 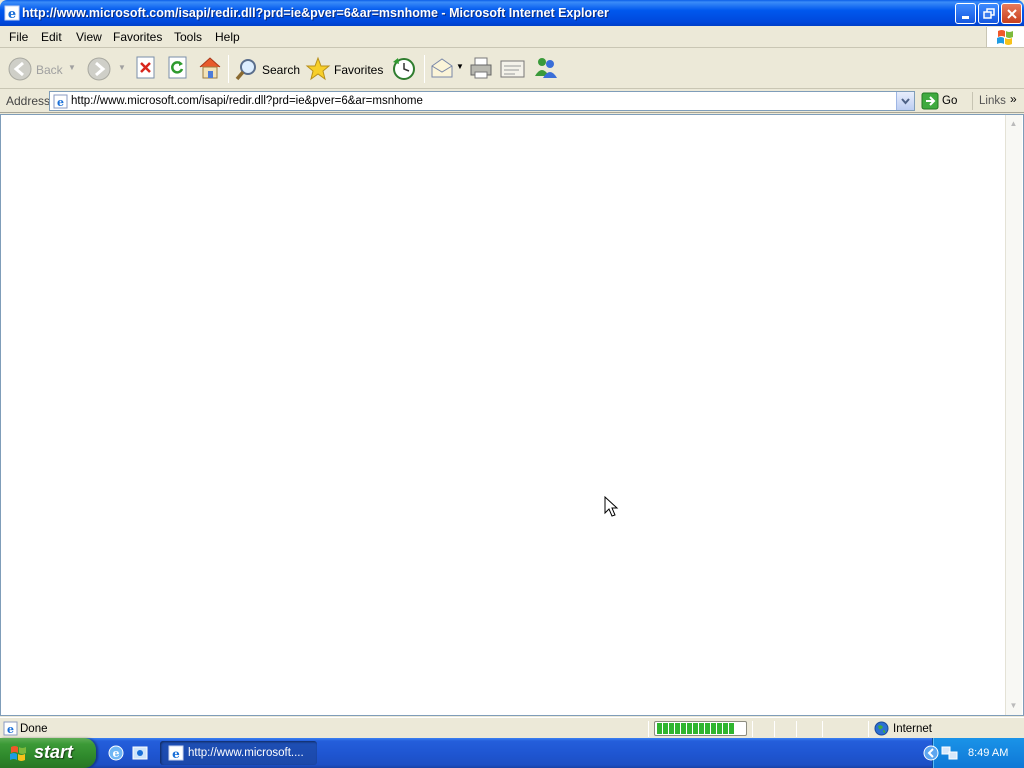 I want to click on restore-button, so click(x=988, y=13).